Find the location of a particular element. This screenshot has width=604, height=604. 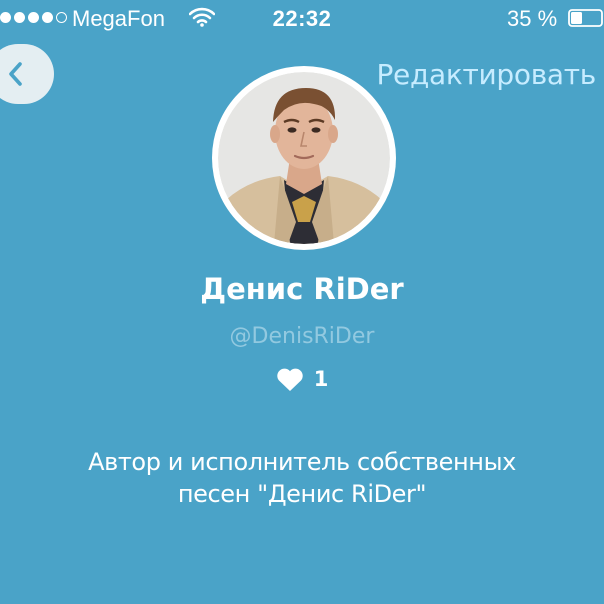

profile-handle: @DenisRiDer is located at coordinates (302, 336).